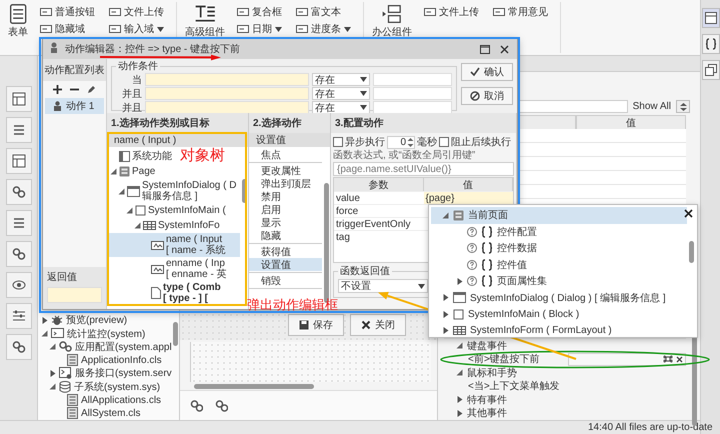 The image size is (720, 434). What do you see at coordinates (285, 280) in the screenshot?
I see `action-option: 销毁` at bounding box center [285, 280].